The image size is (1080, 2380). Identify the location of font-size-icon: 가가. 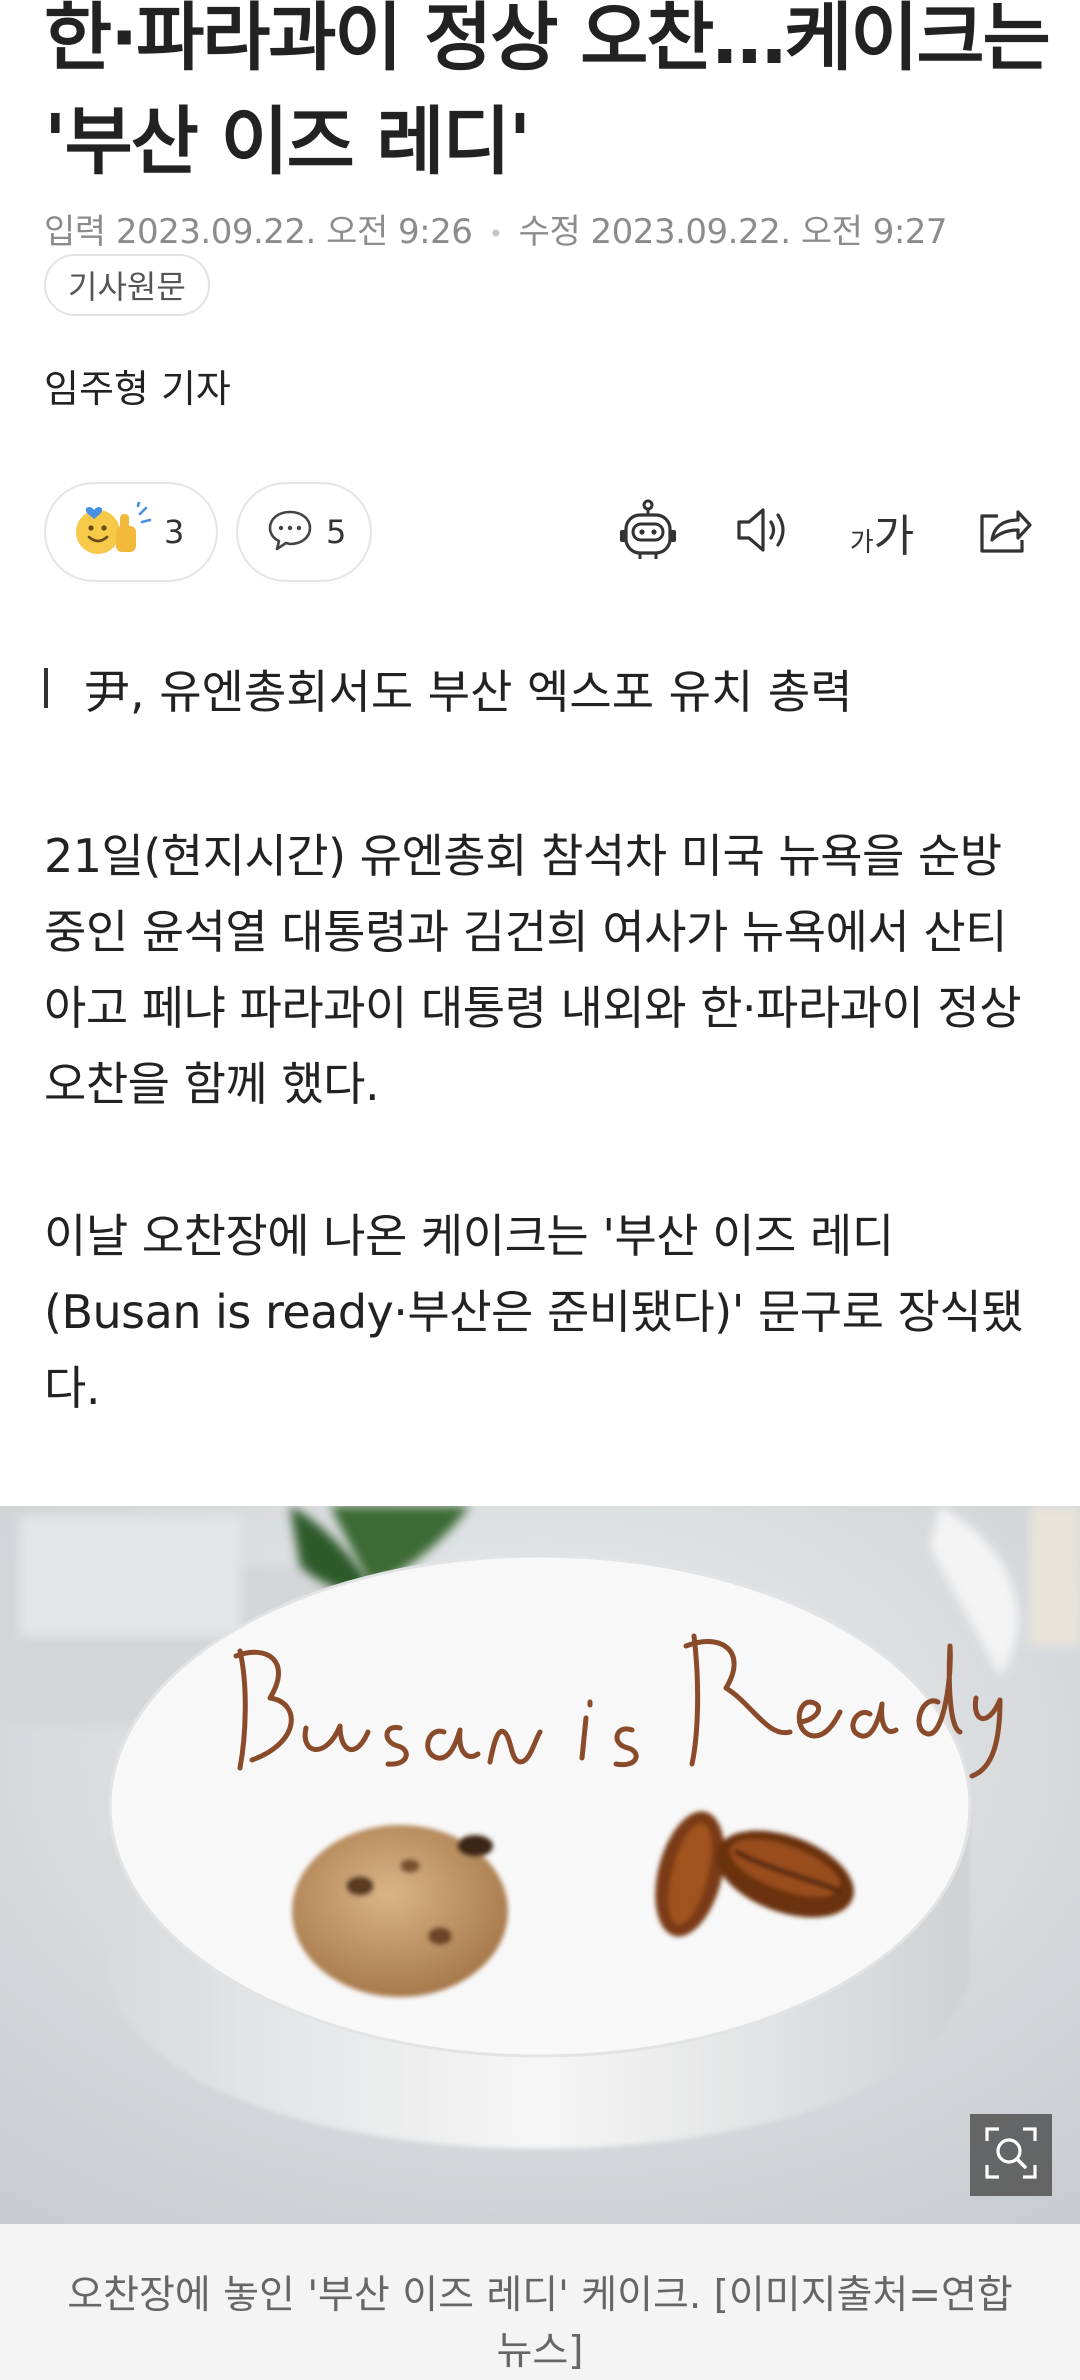
(882, 532).